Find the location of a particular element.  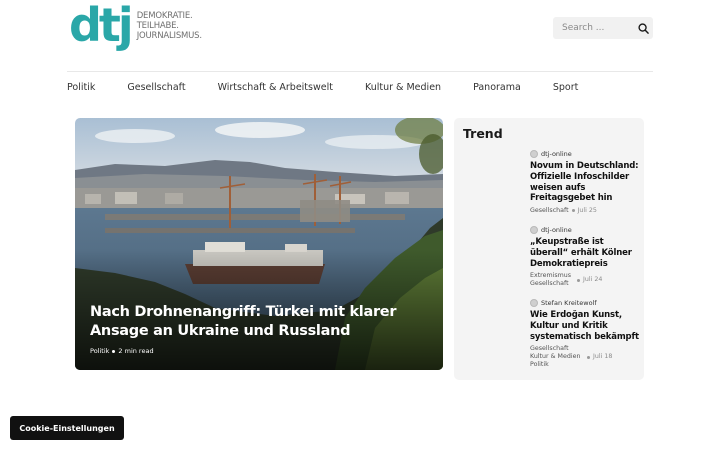

tagline-line-3: JOURNALISMUS. is located at coordinates (169, 36).